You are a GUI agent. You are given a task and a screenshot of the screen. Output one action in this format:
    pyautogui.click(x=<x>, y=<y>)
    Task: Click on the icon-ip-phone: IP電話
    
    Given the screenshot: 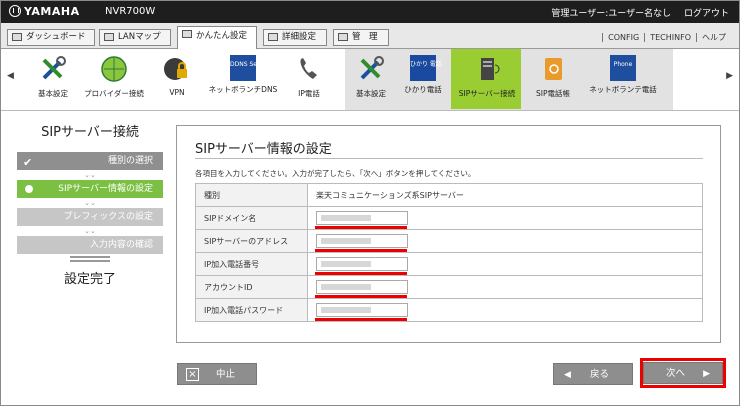 What is the action you would take?
    pyautogui.click(x=309, y=77)
    